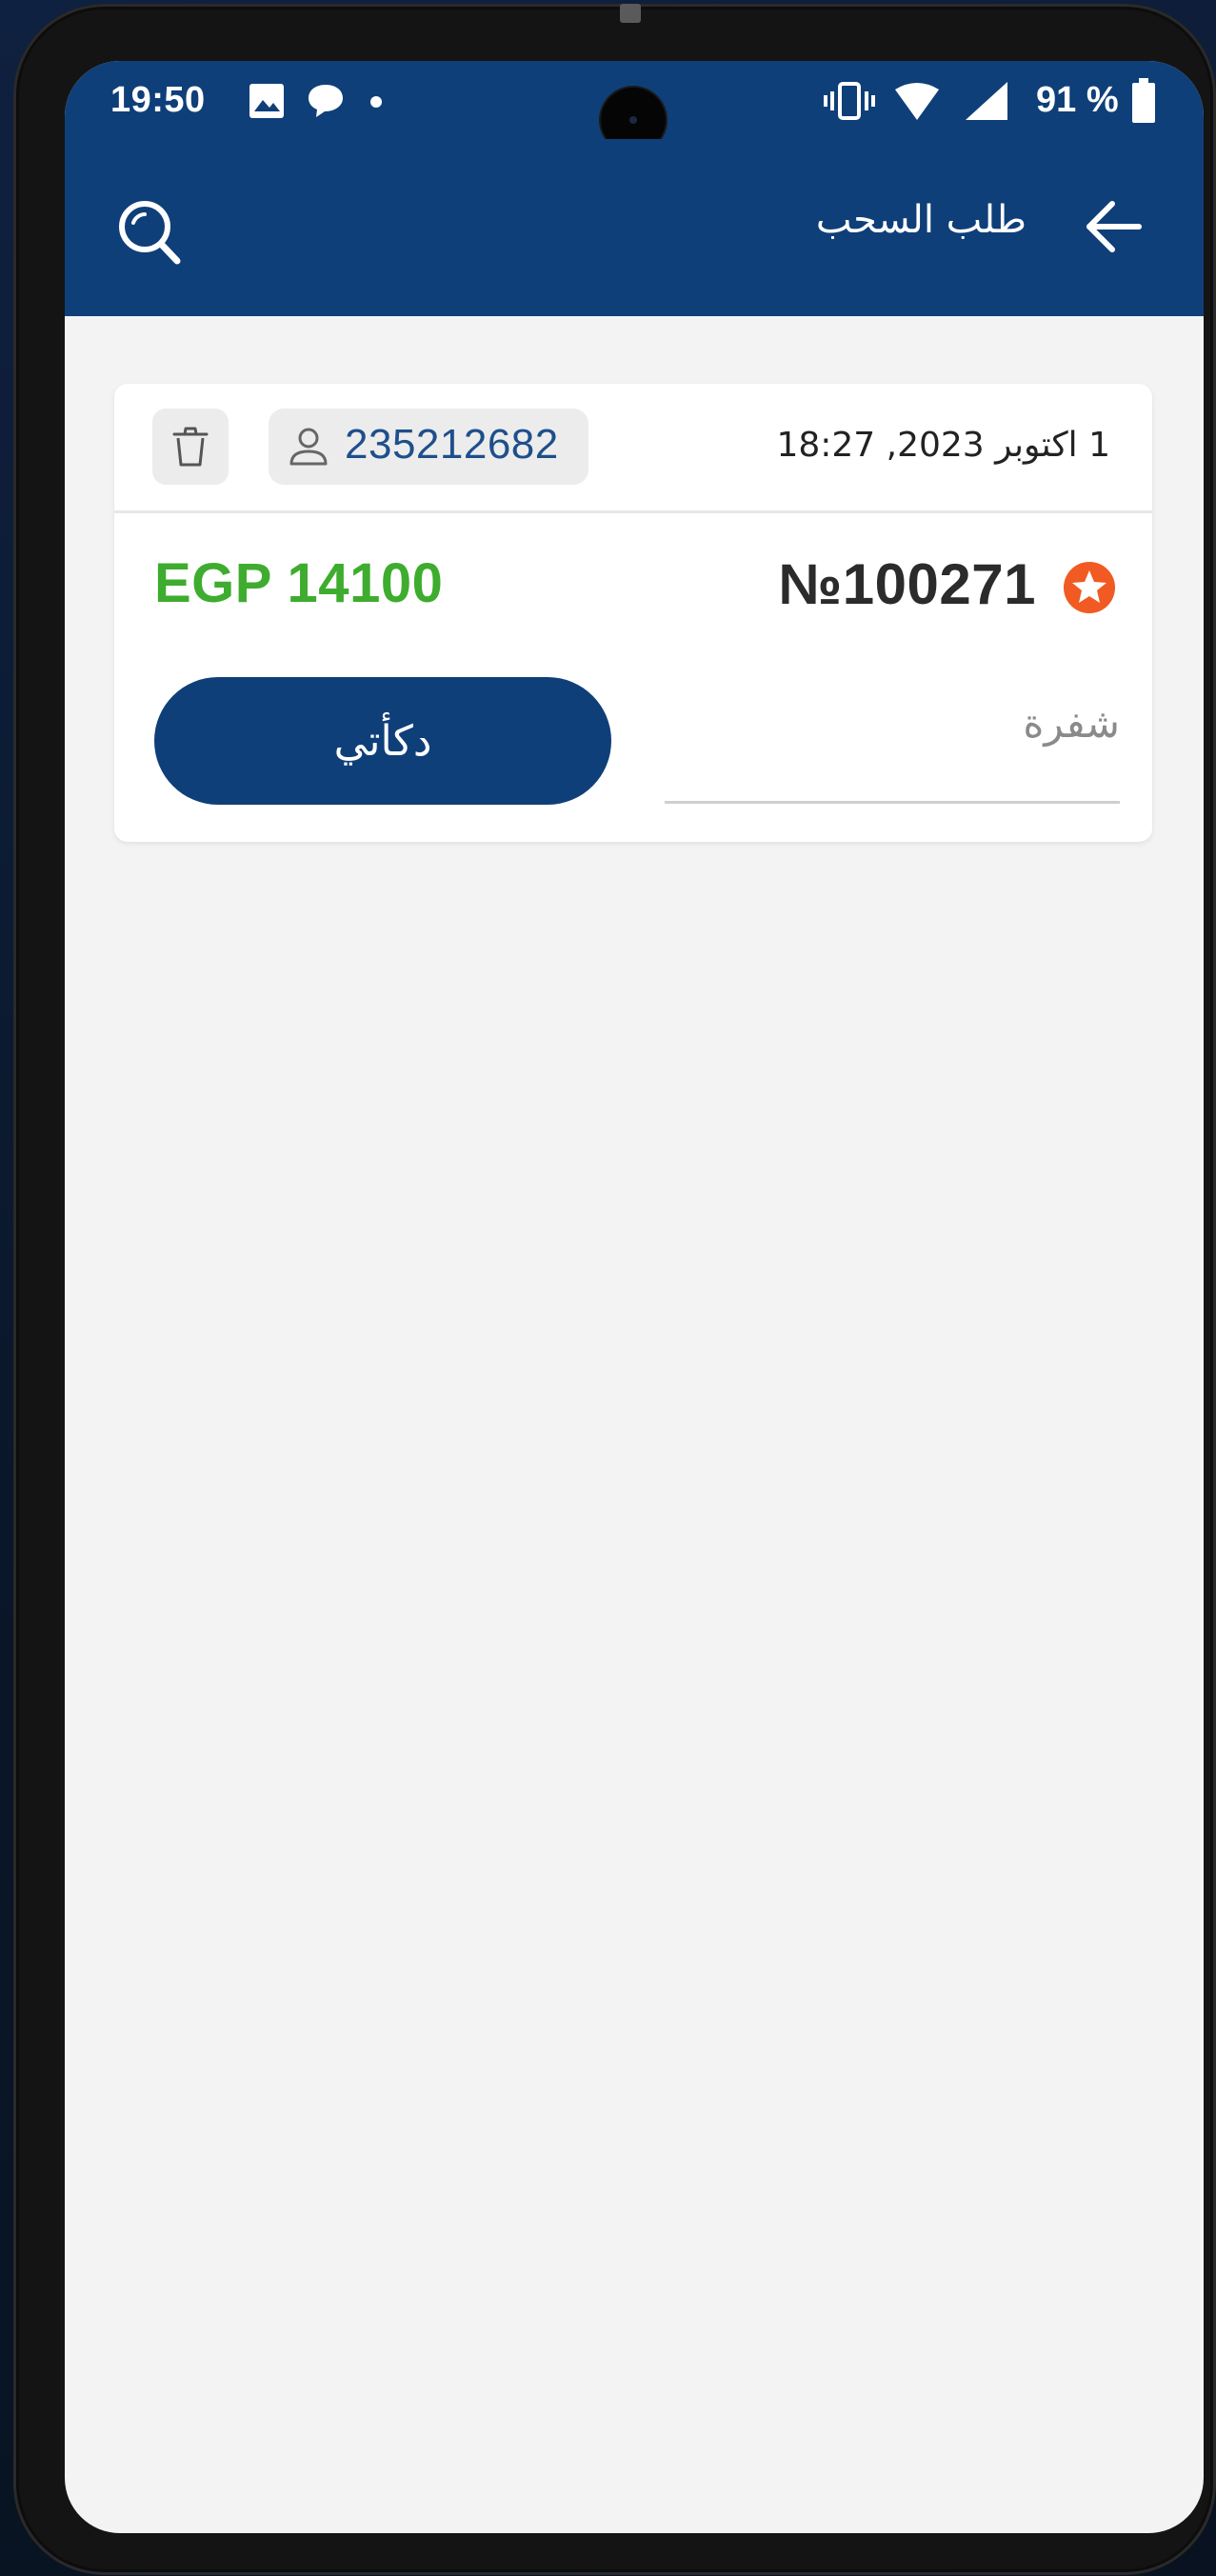 The image size is (1216, 2576). I want to click on chat-icon, so click(326, 101).